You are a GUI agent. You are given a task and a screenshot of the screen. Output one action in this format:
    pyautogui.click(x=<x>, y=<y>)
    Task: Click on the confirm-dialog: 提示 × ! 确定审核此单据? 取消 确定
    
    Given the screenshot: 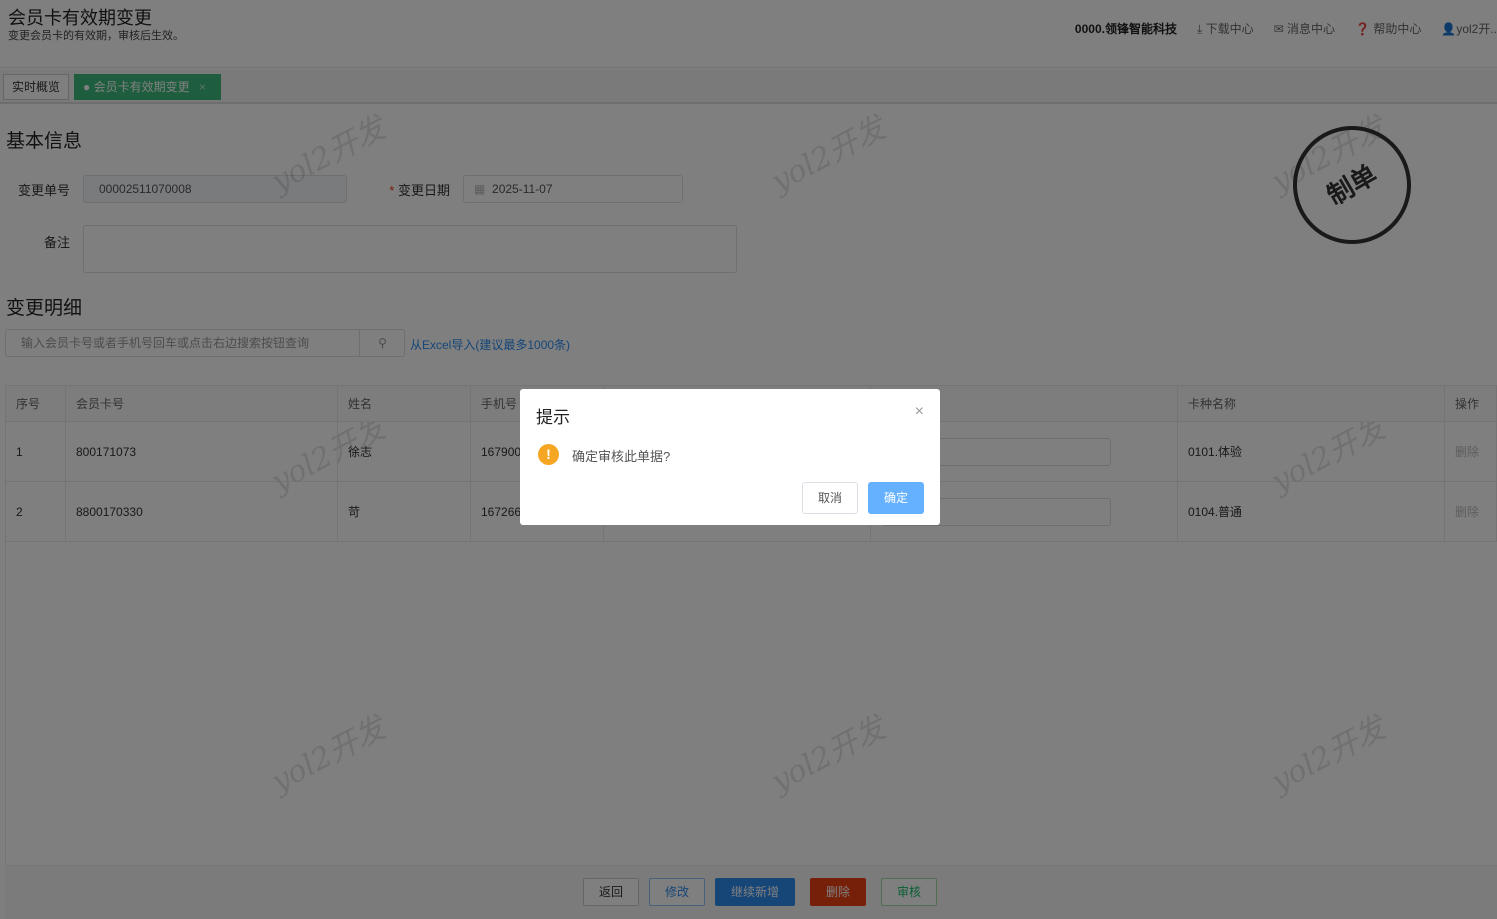 What is the action you would take?
    pyautogui.click(x=730, y=457)
    